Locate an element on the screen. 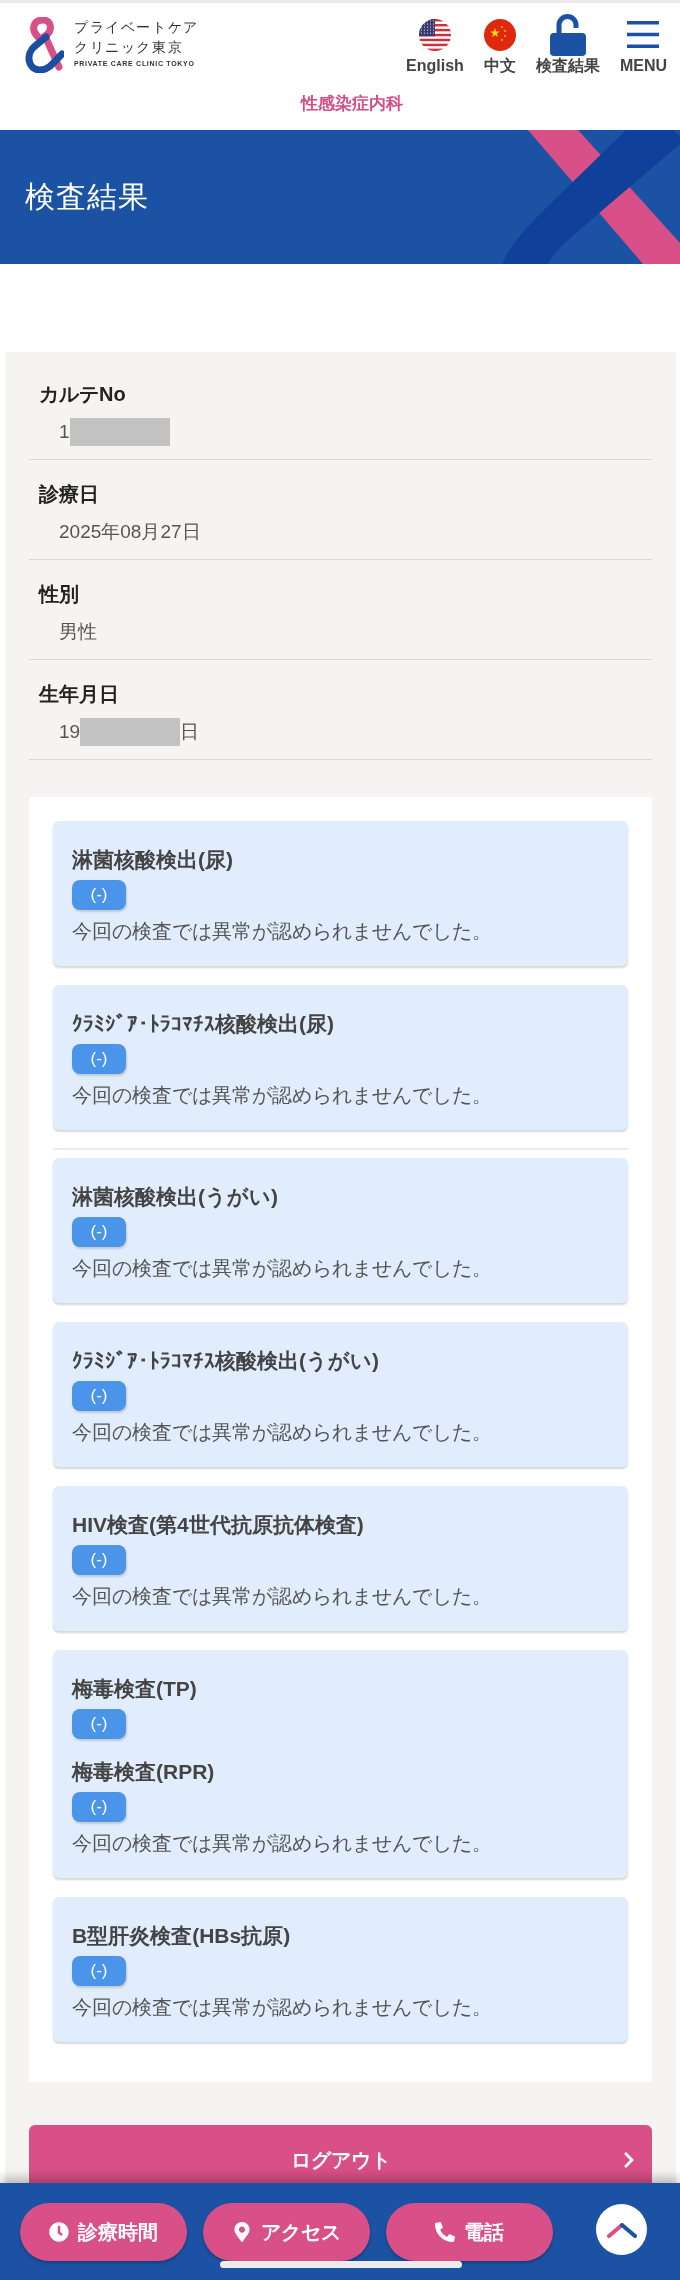  logo-name: プライベートケア is located at coordinates (136, 27).